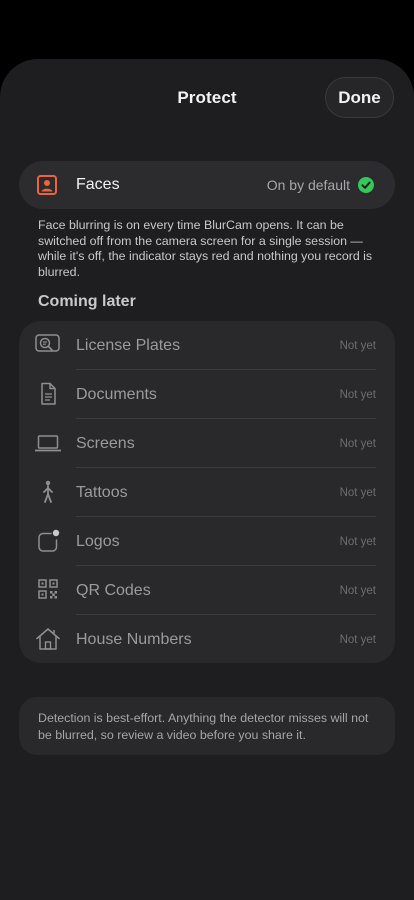 The height and width of the screenshot is (900, 414). What do you see at coordinates (359, 97) in the screenshot?
I see `done-button: Done` at bounding box center [359, 97].